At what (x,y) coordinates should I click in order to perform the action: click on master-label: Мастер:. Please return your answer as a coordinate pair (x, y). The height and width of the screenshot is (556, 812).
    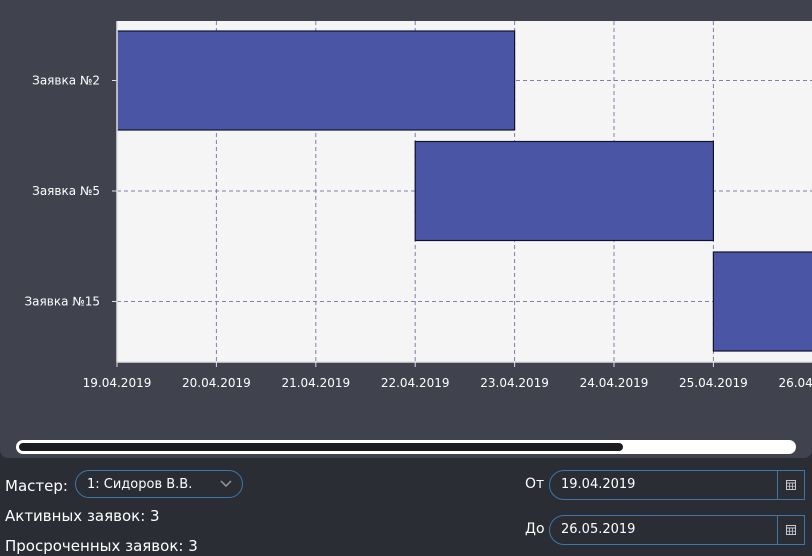
    Looking at the image, I should click on (36, 486).